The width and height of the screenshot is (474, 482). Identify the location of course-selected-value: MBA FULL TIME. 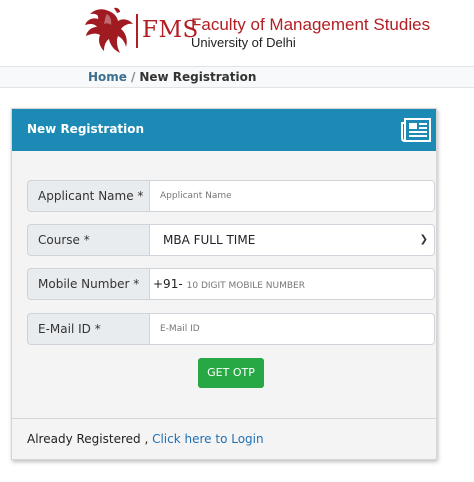
(209, 240).